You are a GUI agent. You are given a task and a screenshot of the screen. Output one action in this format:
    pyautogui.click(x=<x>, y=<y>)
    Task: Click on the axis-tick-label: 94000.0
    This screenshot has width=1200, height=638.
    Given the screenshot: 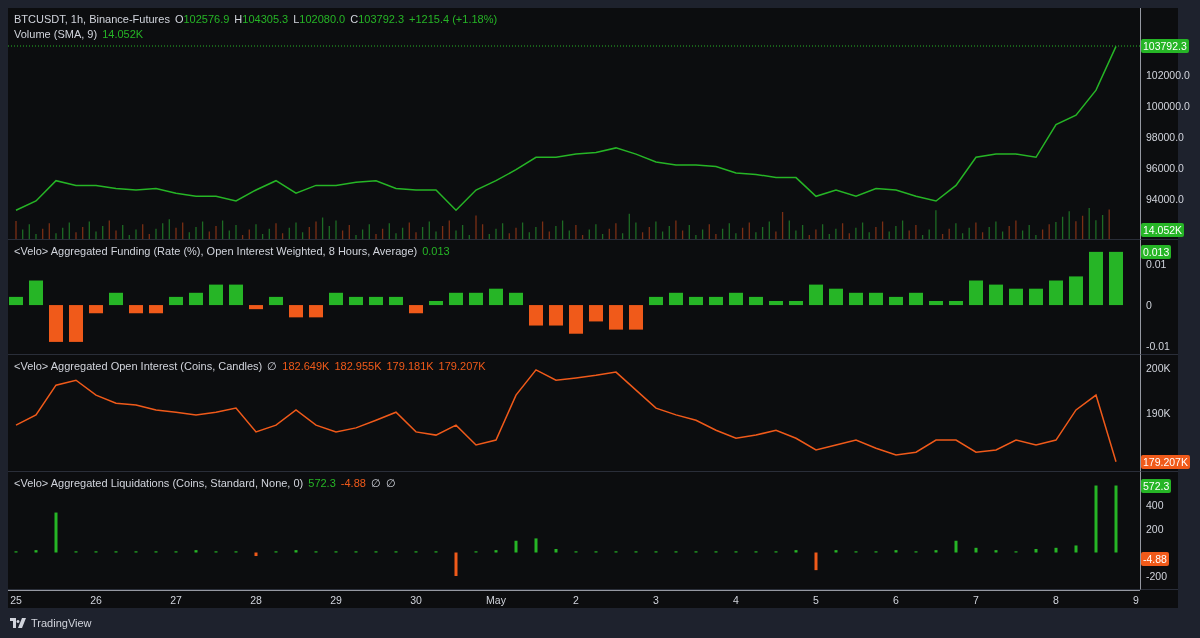 What is the action you would take?
    pyautogui.click(x=1165, y=199)
    